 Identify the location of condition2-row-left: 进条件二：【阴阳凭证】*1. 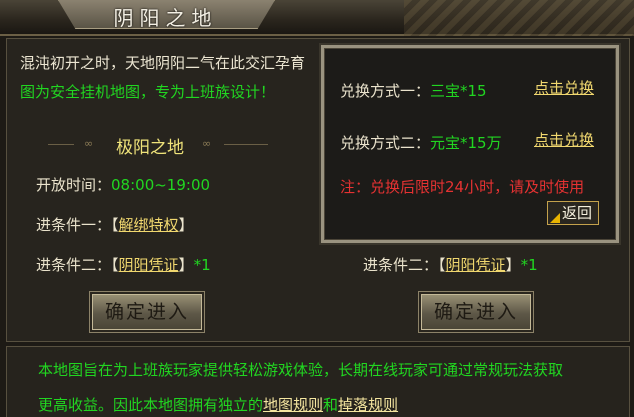
(123, 264).